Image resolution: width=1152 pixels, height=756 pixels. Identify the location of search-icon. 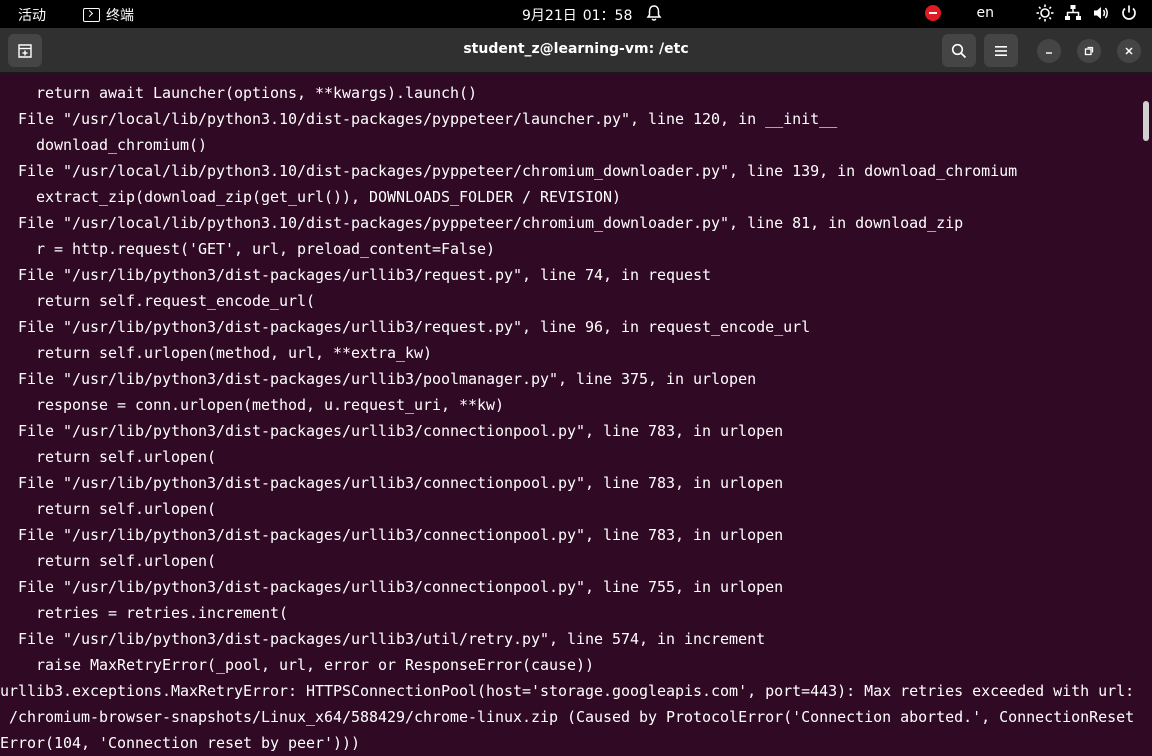
(959, 50).